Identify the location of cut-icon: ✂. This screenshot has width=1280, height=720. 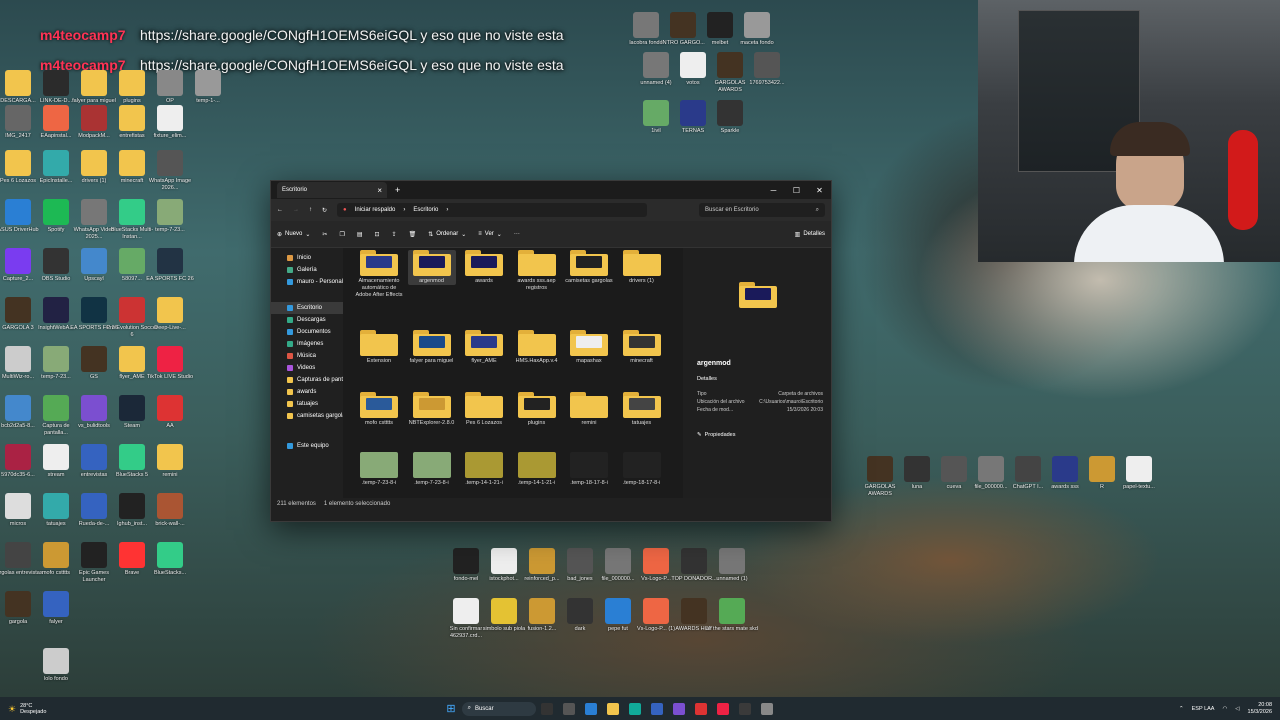
(324, 234).